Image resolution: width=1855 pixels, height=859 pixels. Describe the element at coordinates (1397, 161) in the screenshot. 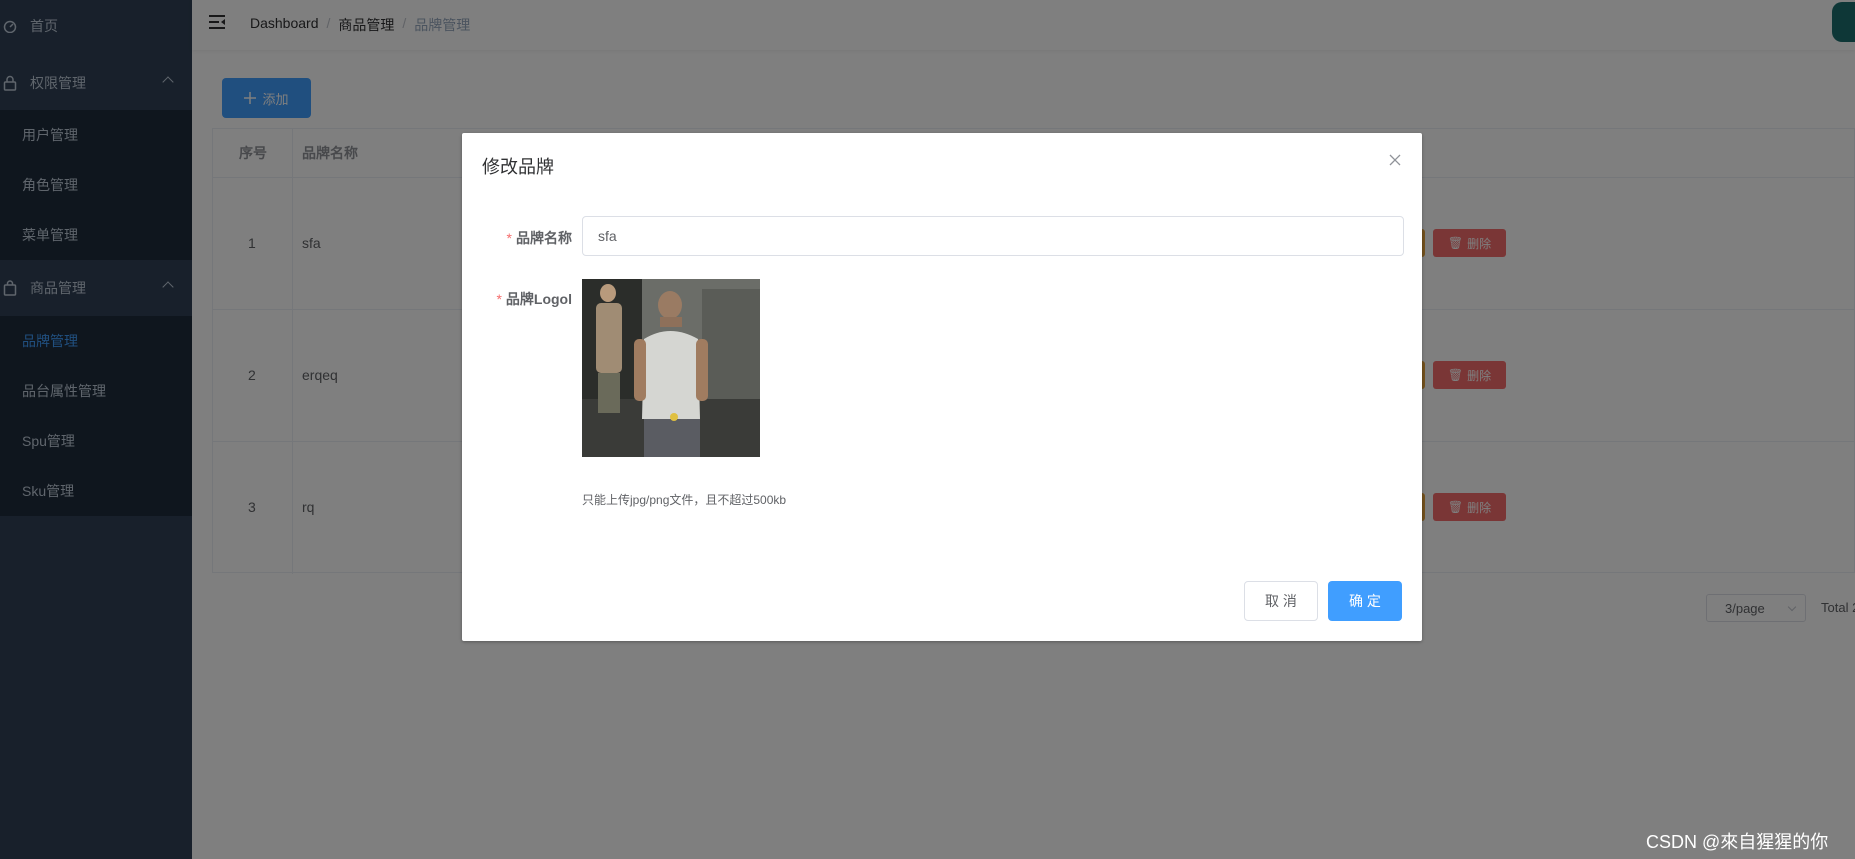

I see `close-icon` at that location.